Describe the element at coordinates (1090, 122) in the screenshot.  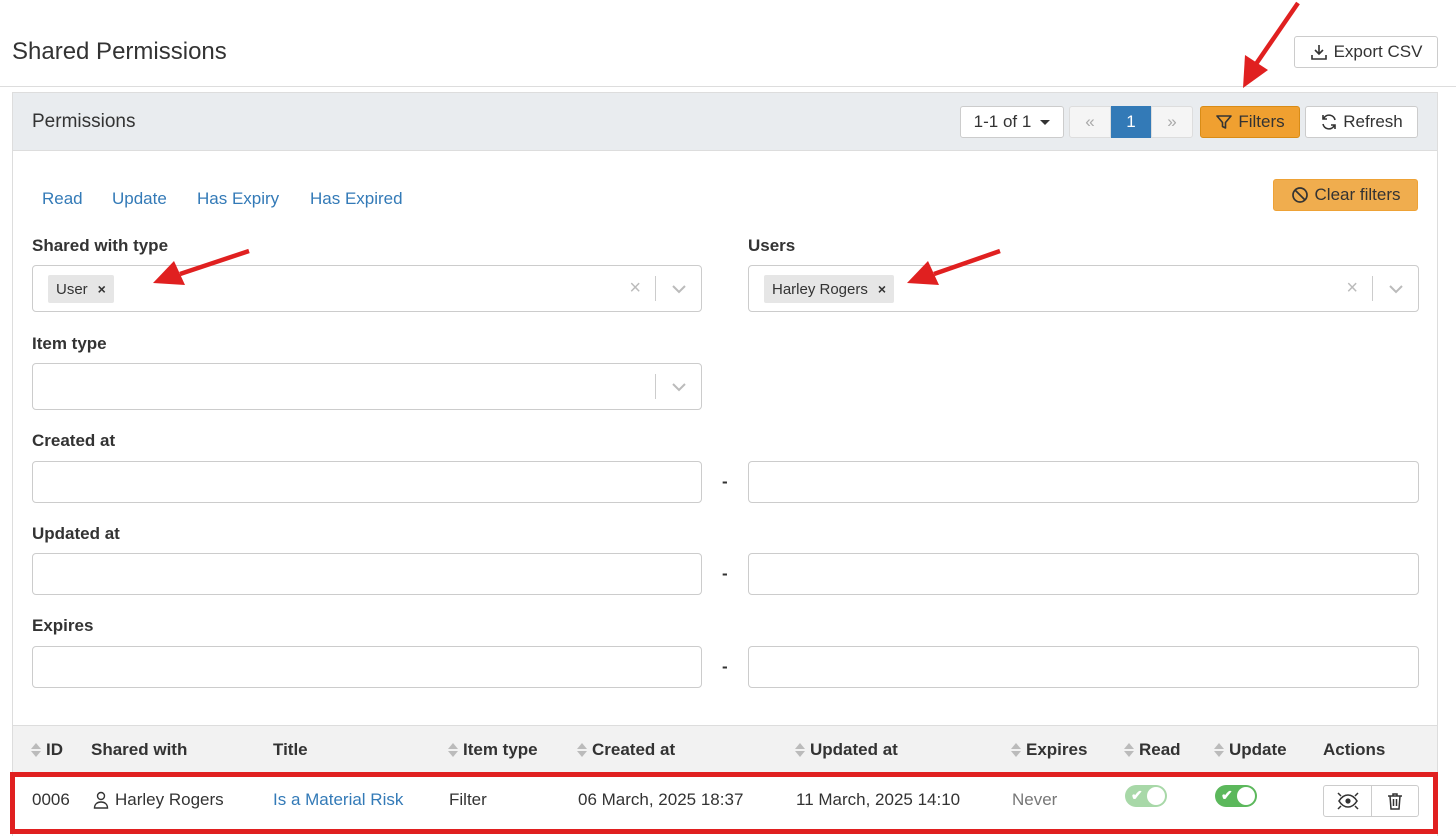
I see `first-page-button: «` at that location.